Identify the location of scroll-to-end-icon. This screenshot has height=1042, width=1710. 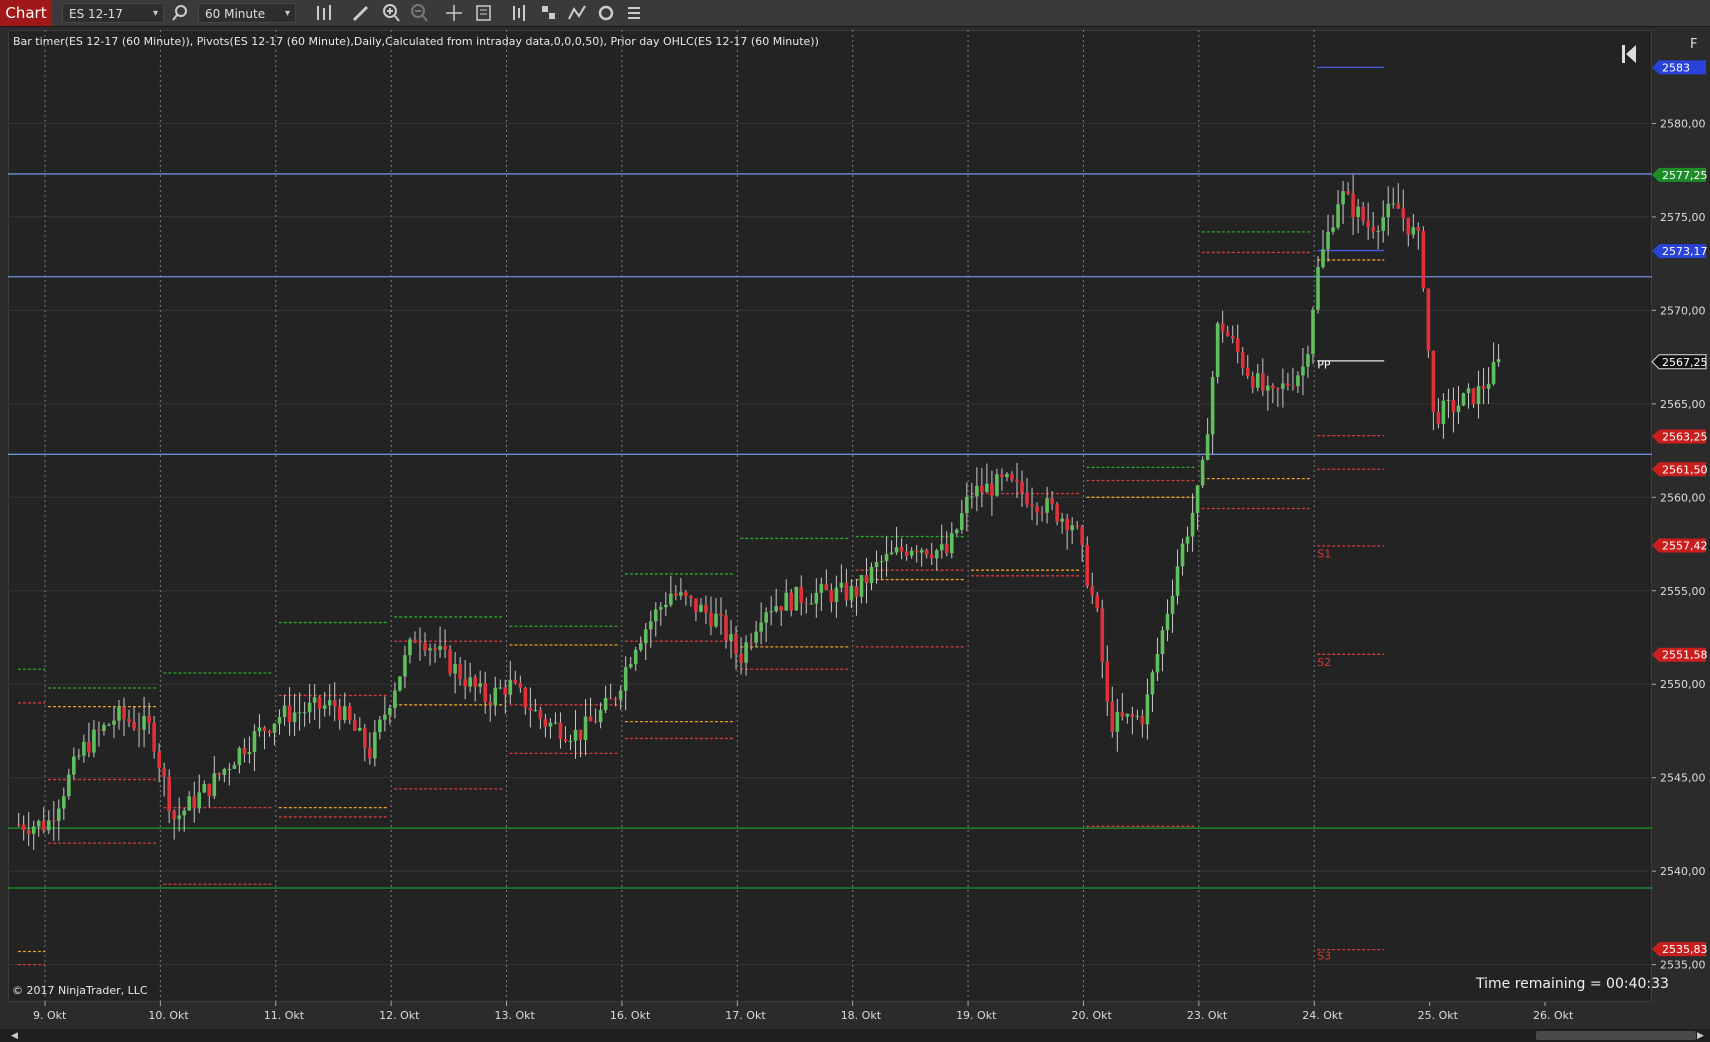
(1629, 54).